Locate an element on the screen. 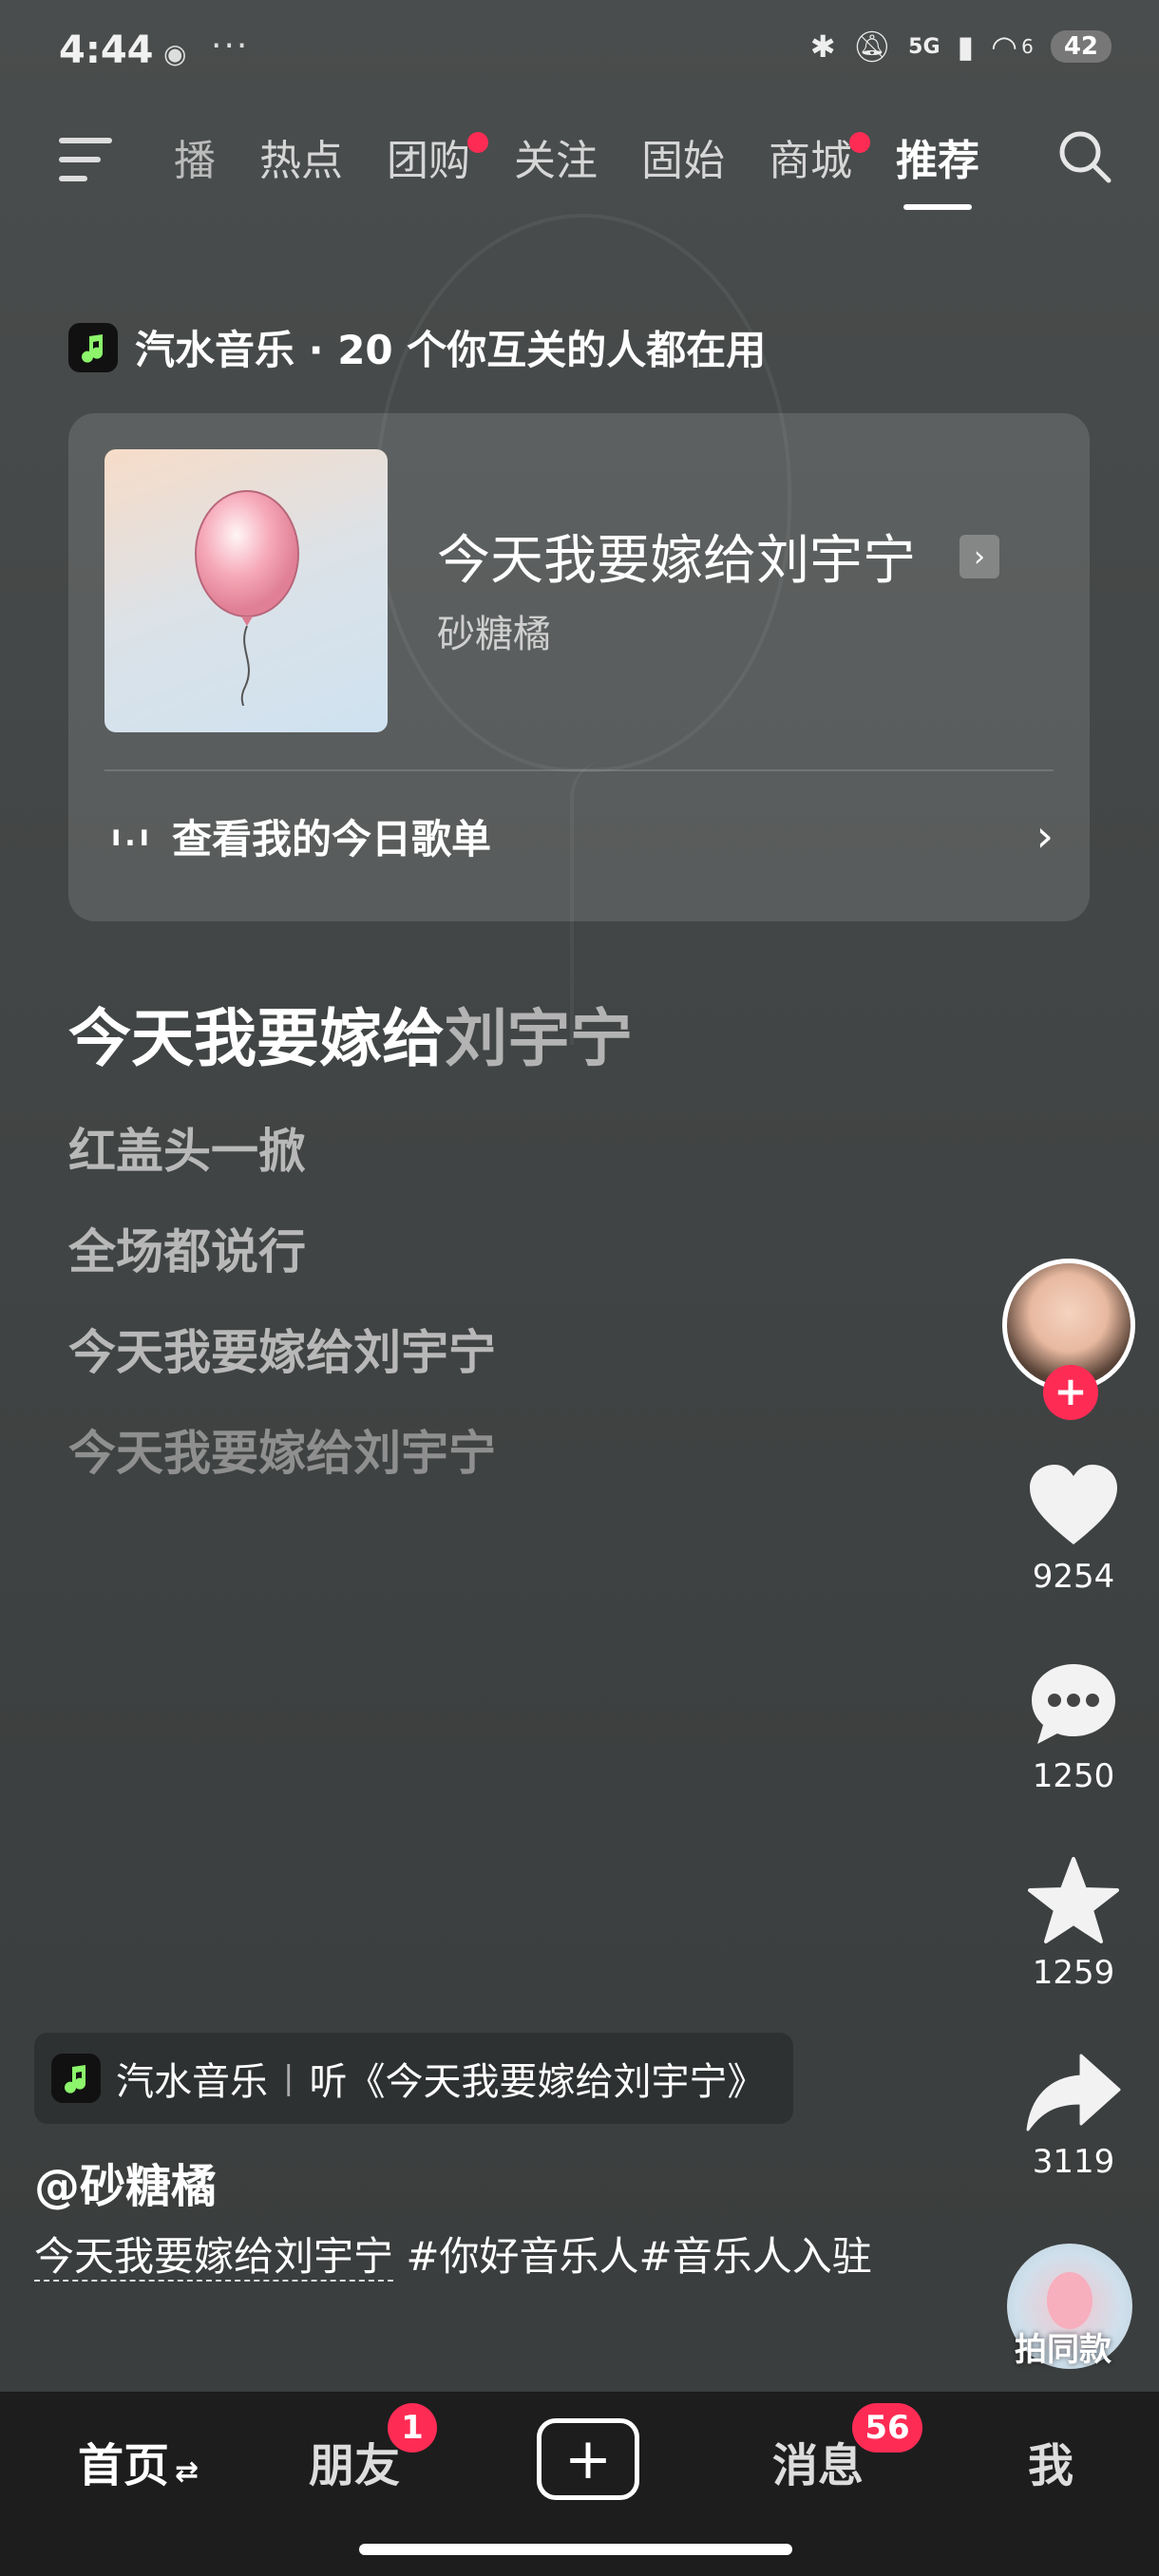 This screenshot has height=2576, width=1159. mute-icon: 🔕︎ is located at coordinates (872, 46).